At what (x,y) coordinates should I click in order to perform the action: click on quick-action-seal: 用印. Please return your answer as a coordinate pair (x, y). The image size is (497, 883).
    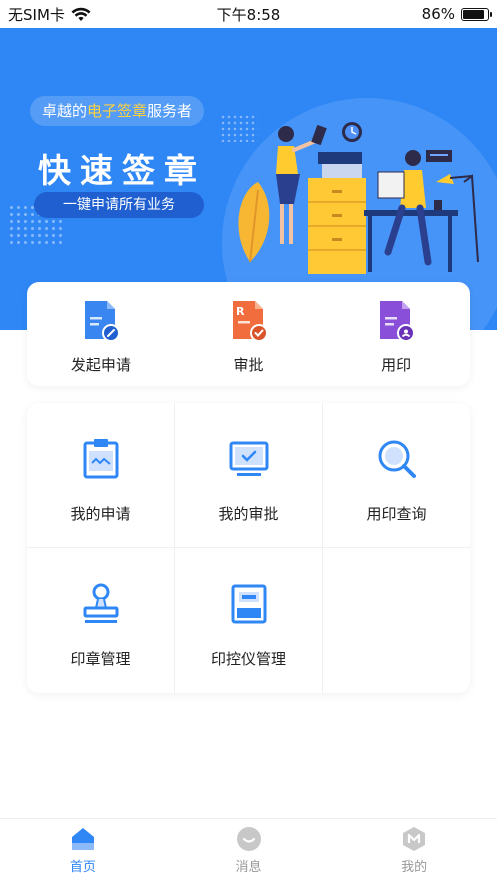
    Looking at the image, I should click on (396, 334).